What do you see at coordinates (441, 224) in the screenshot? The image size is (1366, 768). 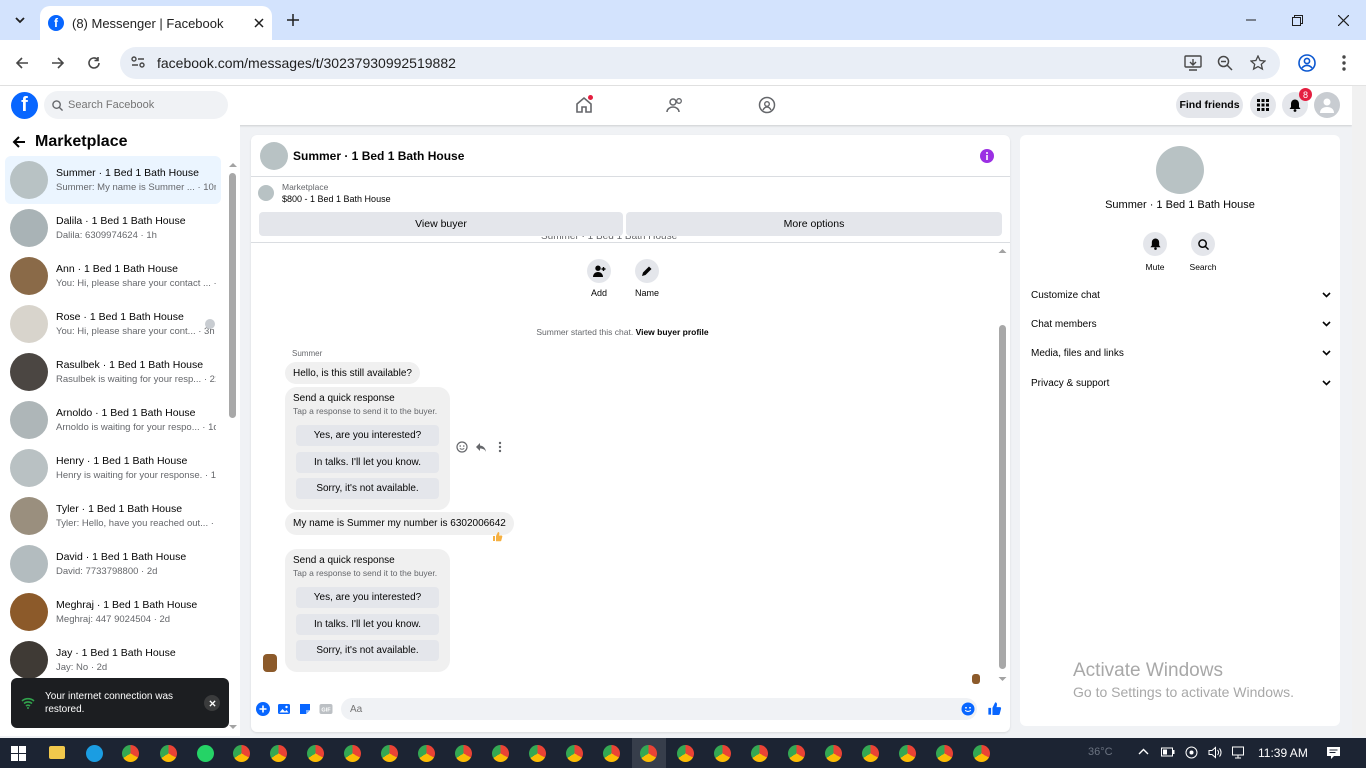 I see `view-buyer-button: View buyer` at bounding box center [441, 224].